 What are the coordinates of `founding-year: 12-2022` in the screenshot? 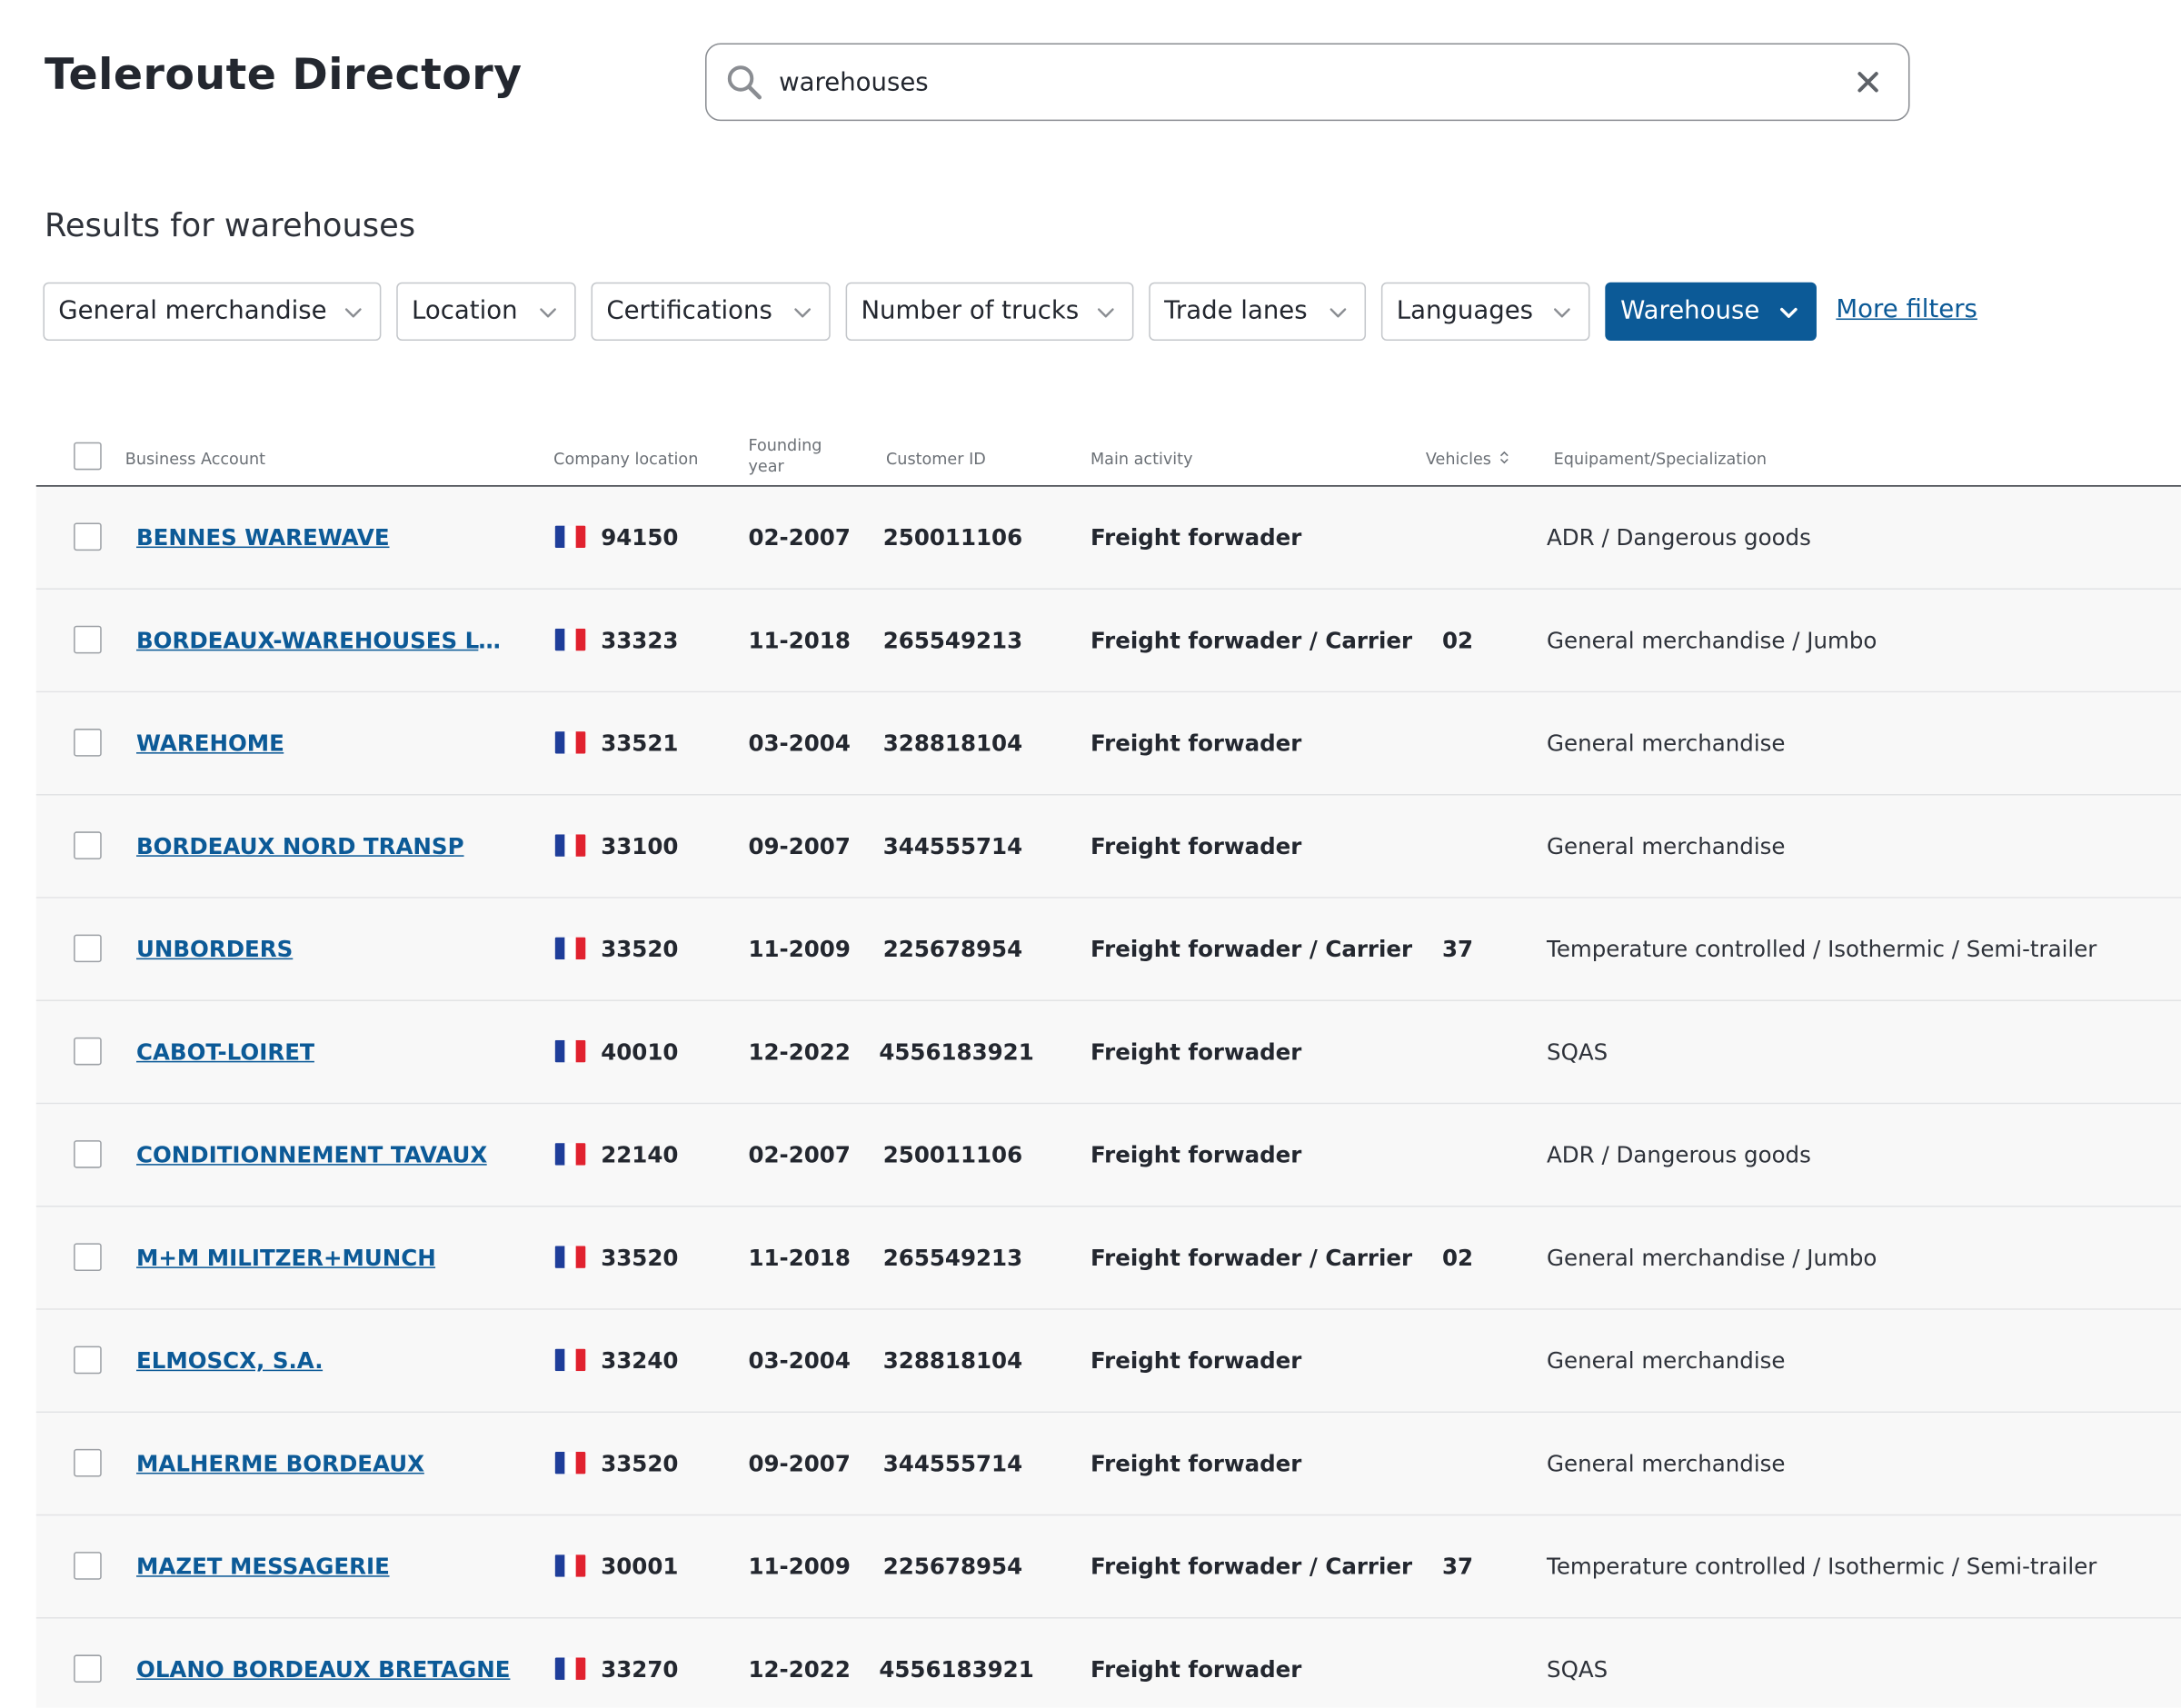 It's located at (799, 1052).